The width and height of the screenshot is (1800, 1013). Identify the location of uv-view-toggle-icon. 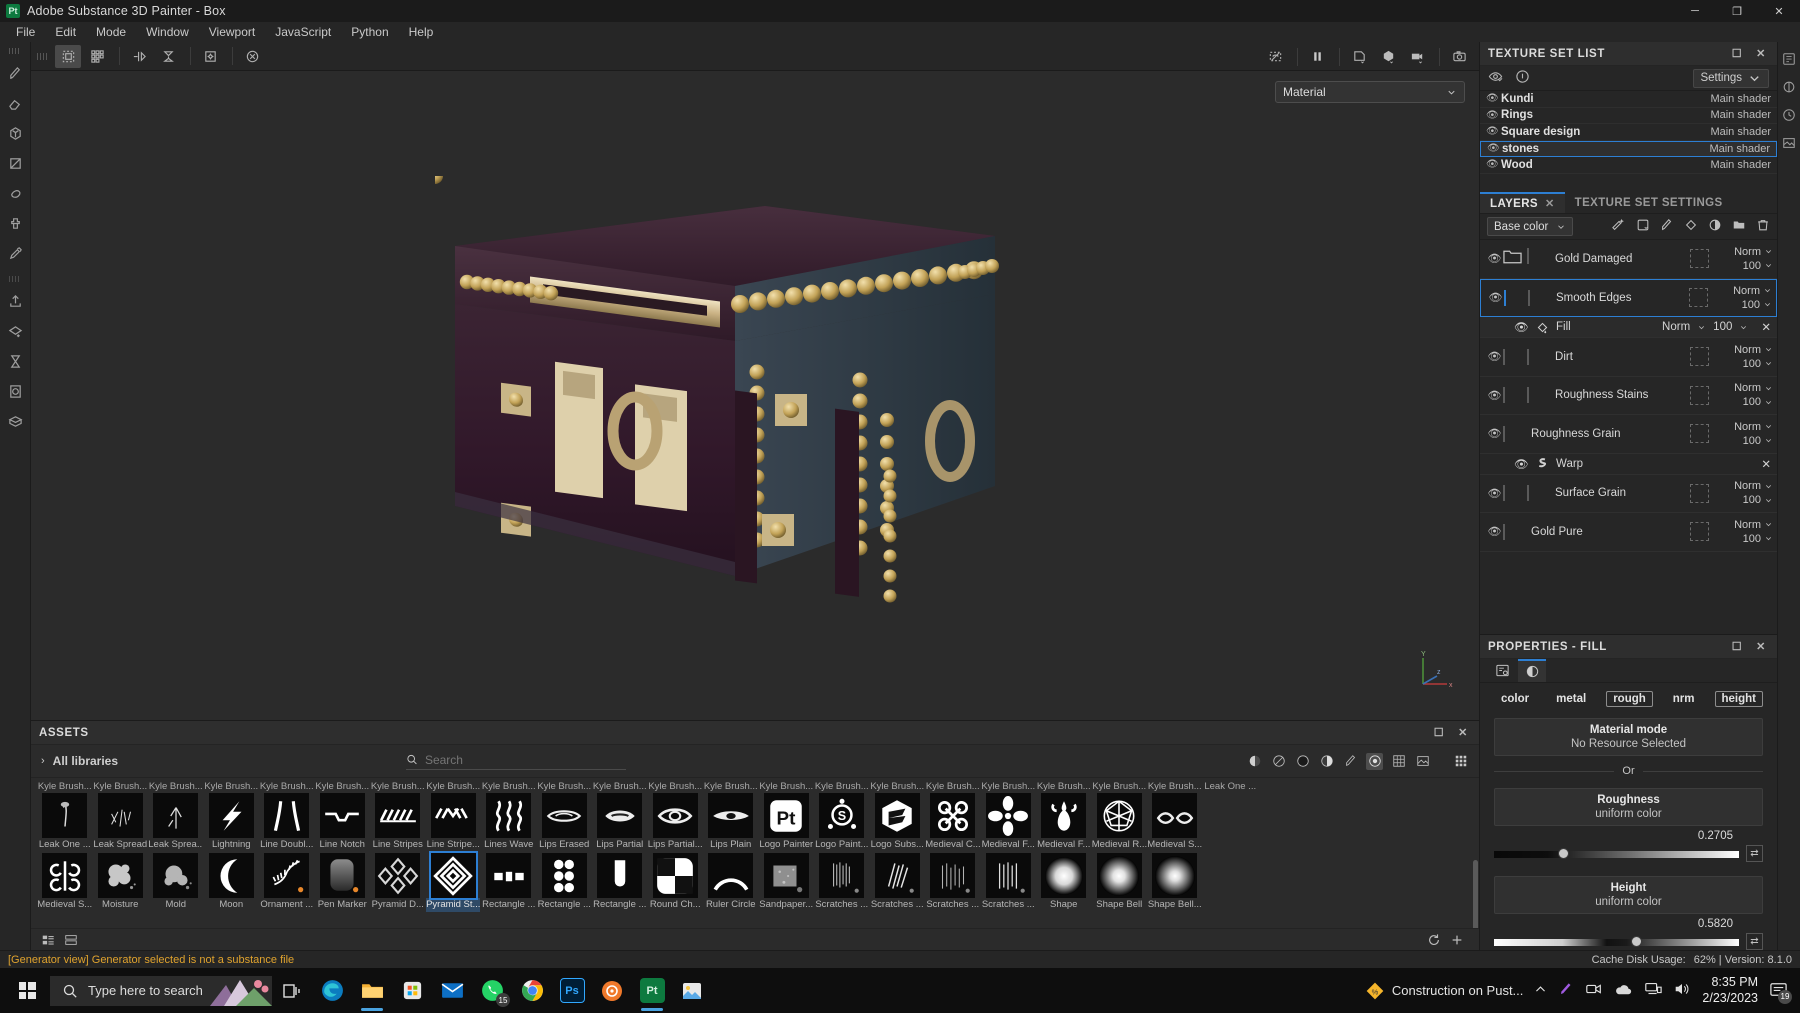
(68, 56).